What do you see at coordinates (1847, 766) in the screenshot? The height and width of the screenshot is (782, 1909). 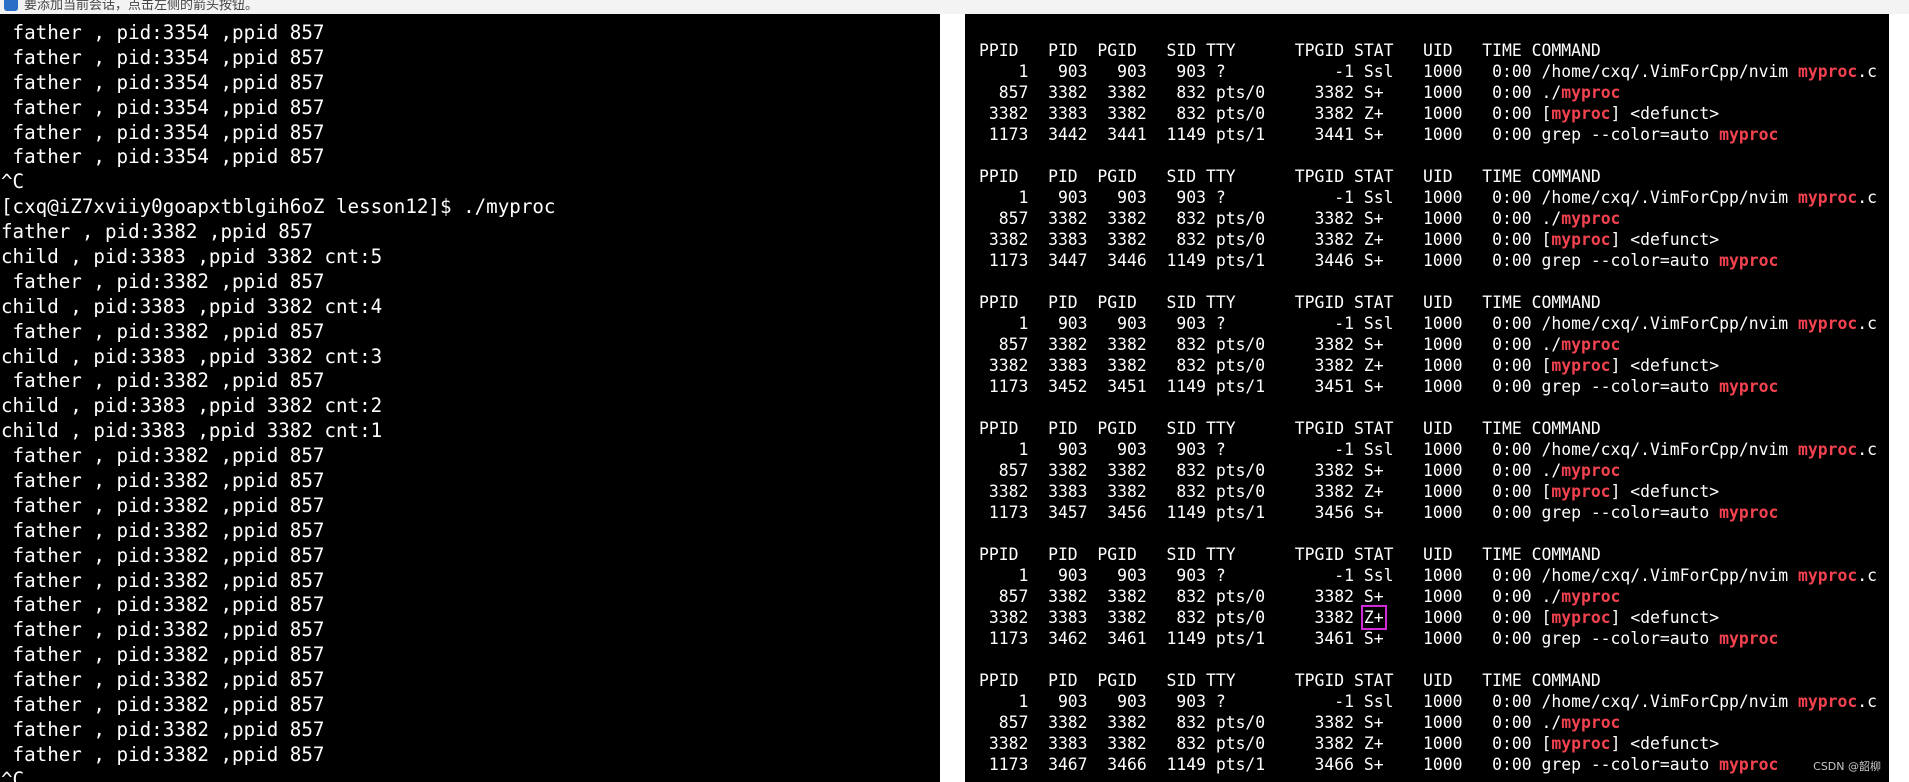 I see `watermark: CSDN @韶柳` at bounding box center [1847, 766].